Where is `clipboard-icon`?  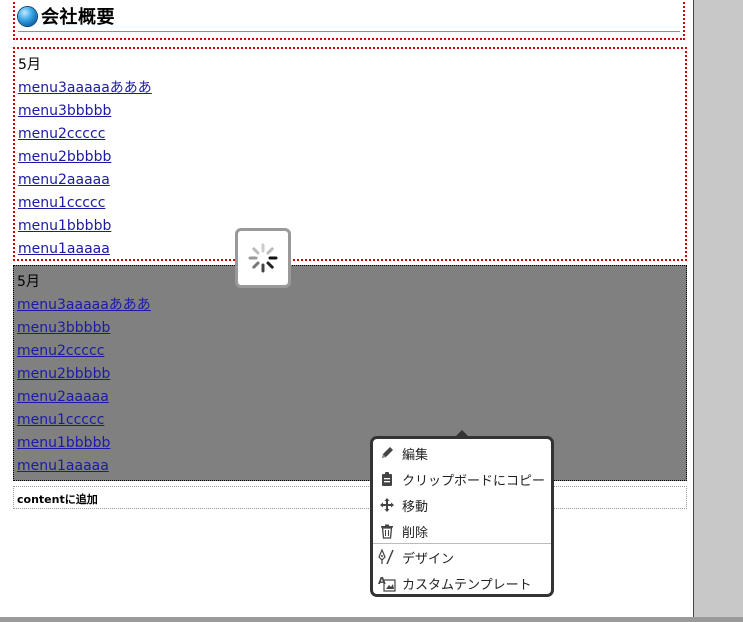
clipboard-icon is located at coordinates (387, 479).